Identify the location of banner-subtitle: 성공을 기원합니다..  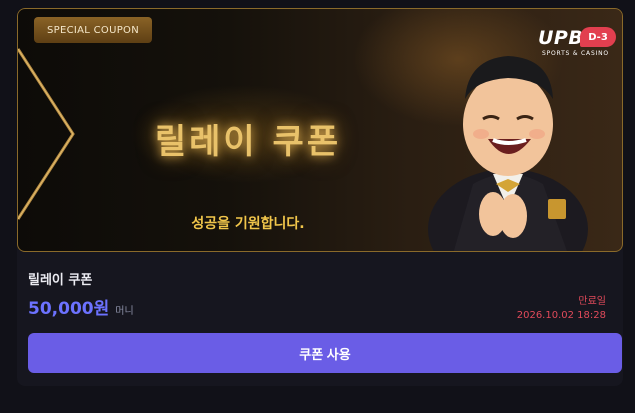
(248, 224).